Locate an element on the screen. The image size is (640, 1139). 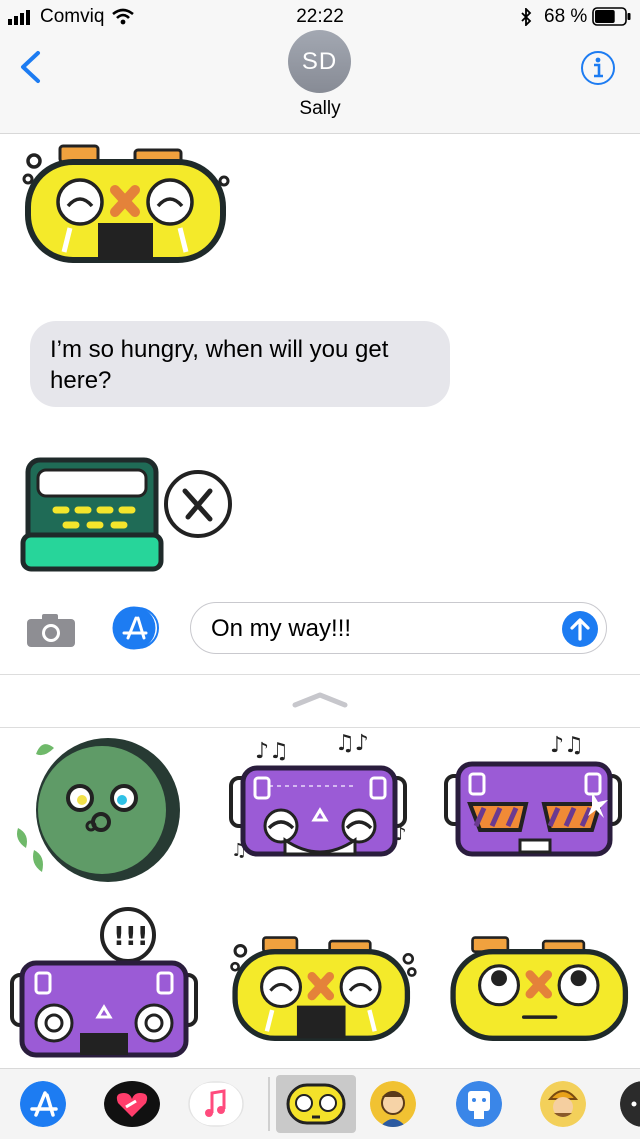
purple-boombox-music-sticker: ♪♫ ♫♪ ♫ ♪ is located at coordinates (320, 810).